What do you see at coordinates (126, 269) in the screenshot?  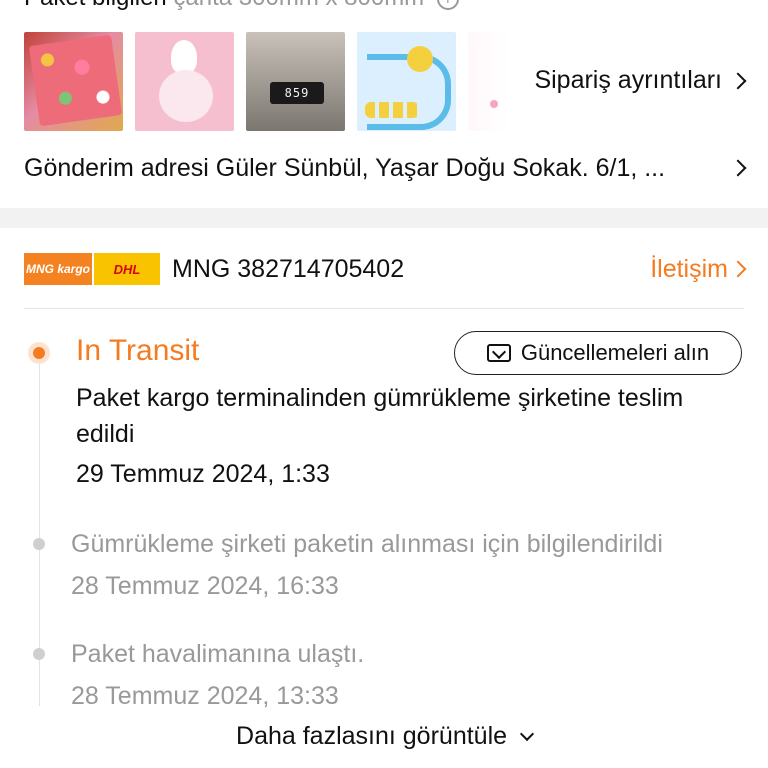 I see `dhl-logo: DHL` at bounding box center [126, 269].